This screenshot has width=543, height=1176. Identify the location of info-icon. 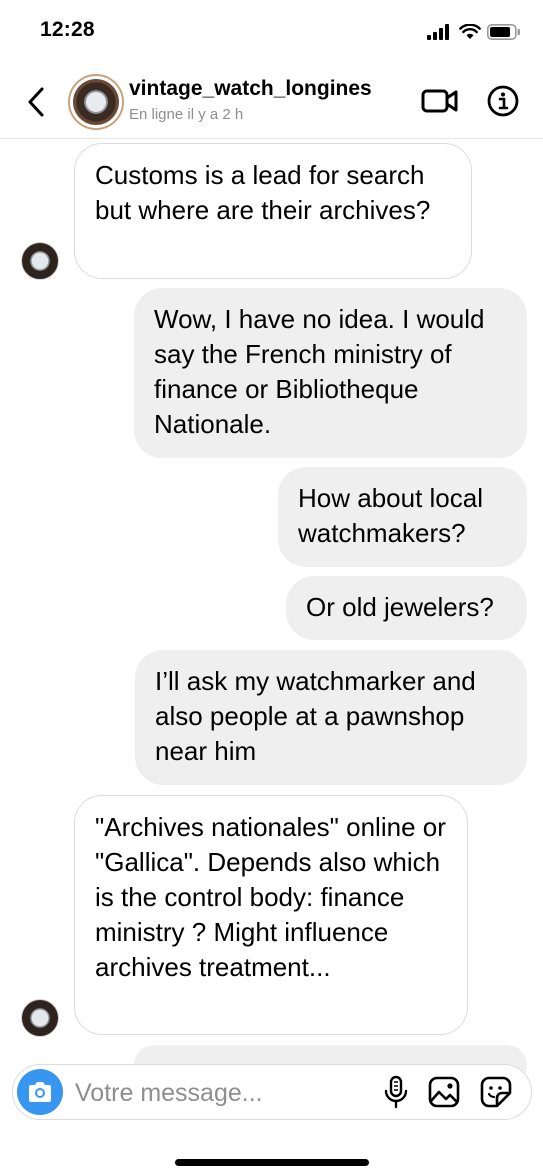
(503, 101).